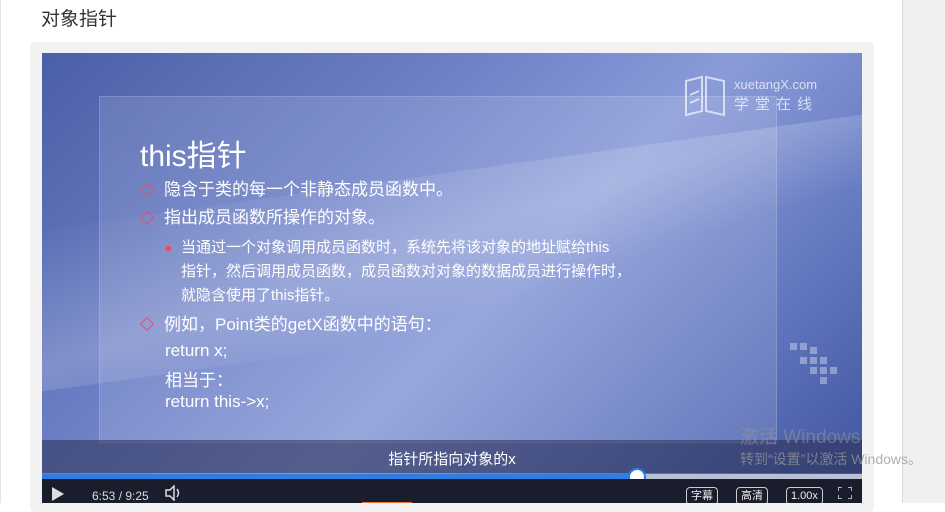 The height and width of the screenshot is (512, 945). I want to click on slide-sub-line-2: 指针，然后调用成员函数，成员函数对对象的数据成员进行操作时，, so click(406, 271).